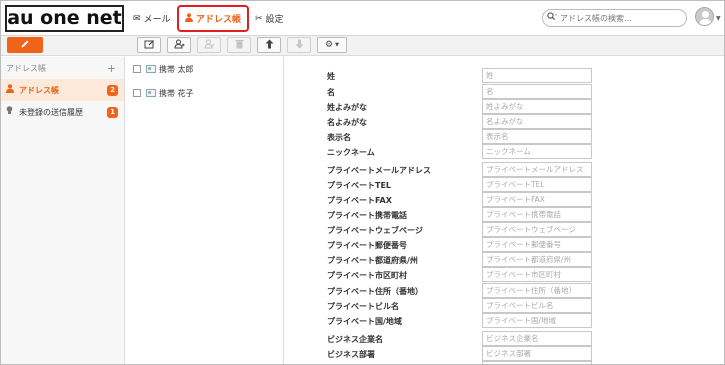 The width and height of the screenshot is (725, 365). I want to click on field-label: 名よみがな, so click(347, 122).